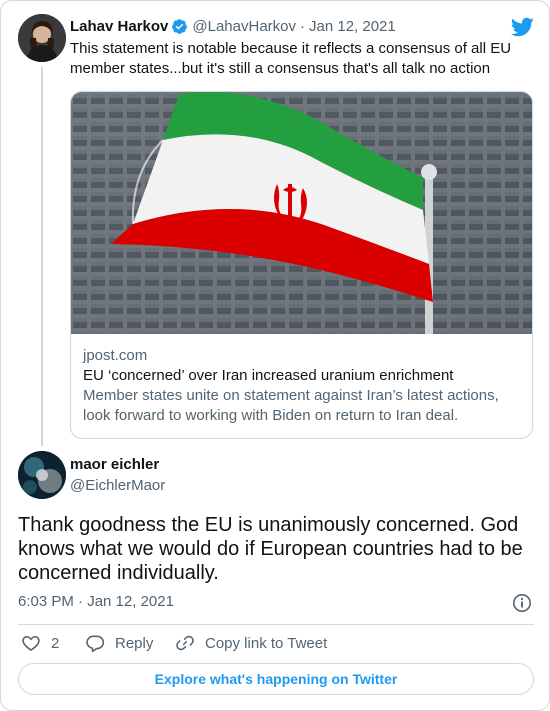 This screenshot has width=550, height=711. I want to click on like-button: 2, so click(40, 643).